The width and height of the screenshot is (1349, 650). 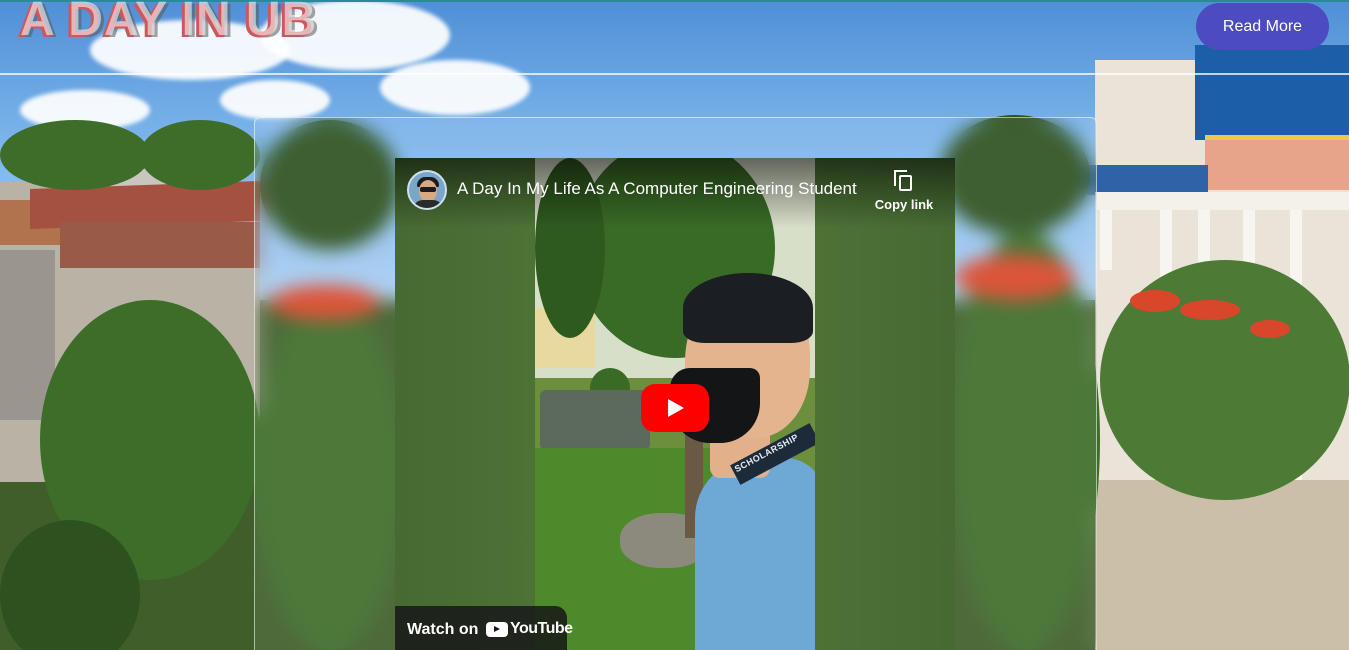 What do you see at coordinates (885, 404) in the screenshot?
I see `video-pillarbox-right` at bounding box center [885, 404].